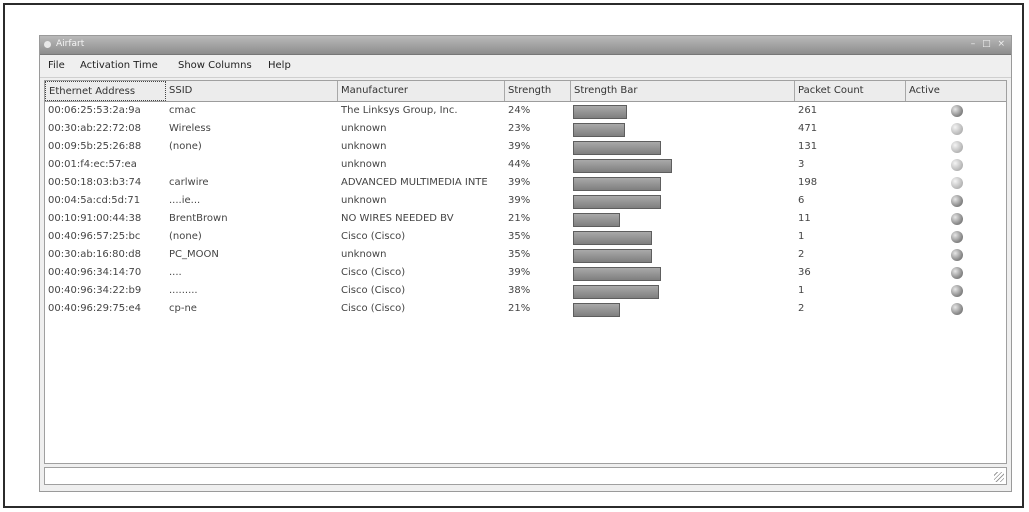  What do you see at coordinates (808, 128) in the screenshot?
I see `cell-packet-count: 471` at bounding box center [808, 128].